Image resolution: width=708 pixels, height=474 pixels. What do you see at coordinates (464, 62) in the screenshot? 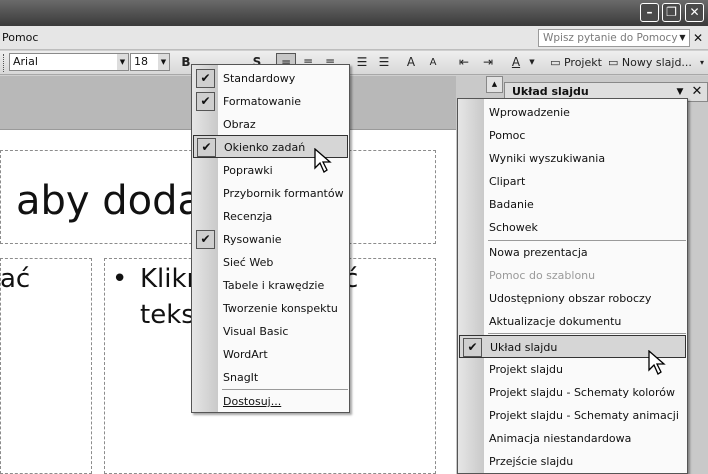
I see `decrease-indent-icon: ⇤` at bounding box center [464, 62].